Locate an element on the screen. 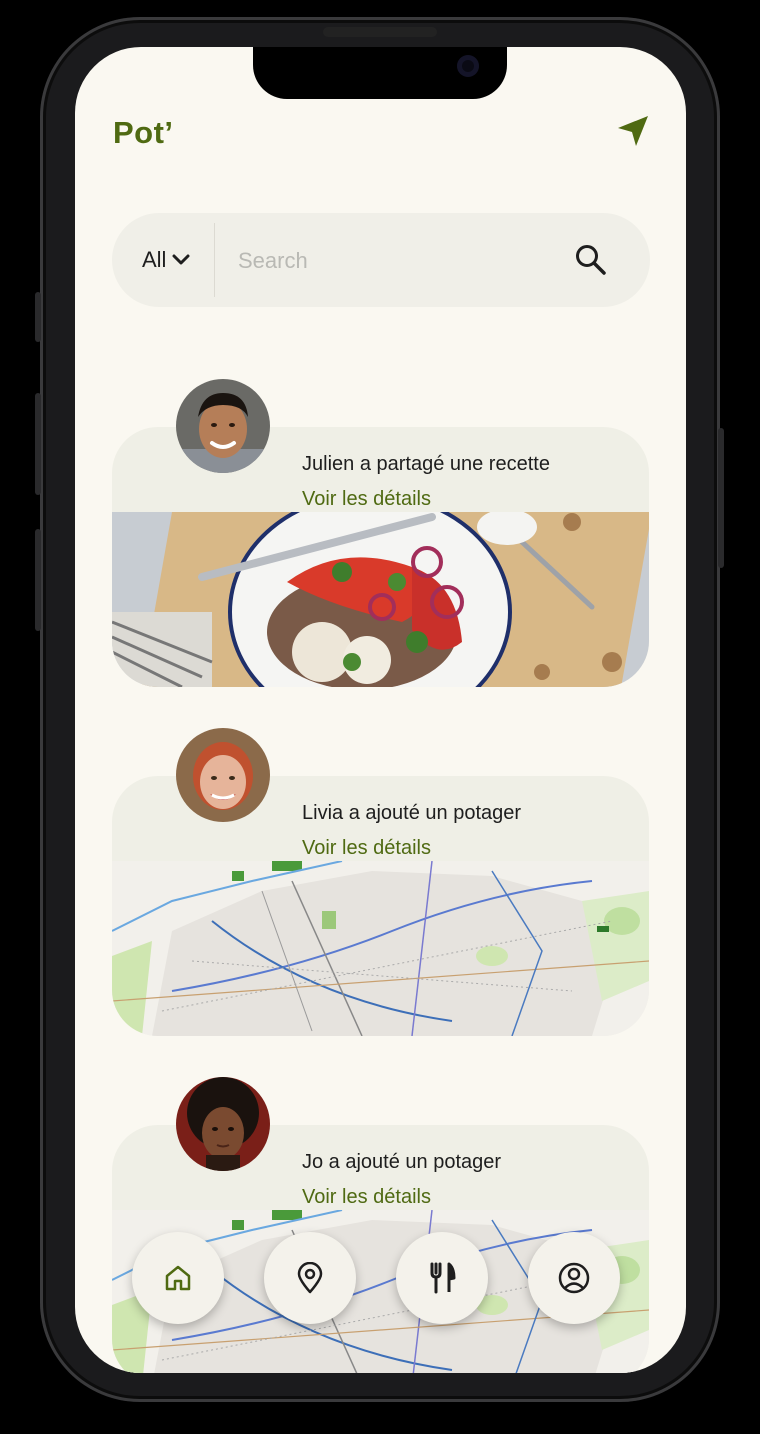  search-input is located at coordinates (388, 261).